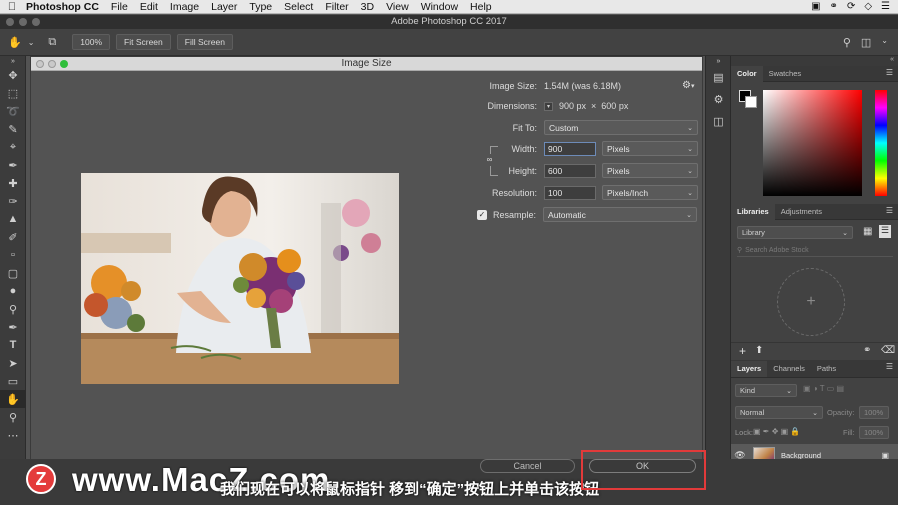 The height and width of the screenshot is (505, 898). I want to click on upload-icon: ⬆, so click(759, 350).